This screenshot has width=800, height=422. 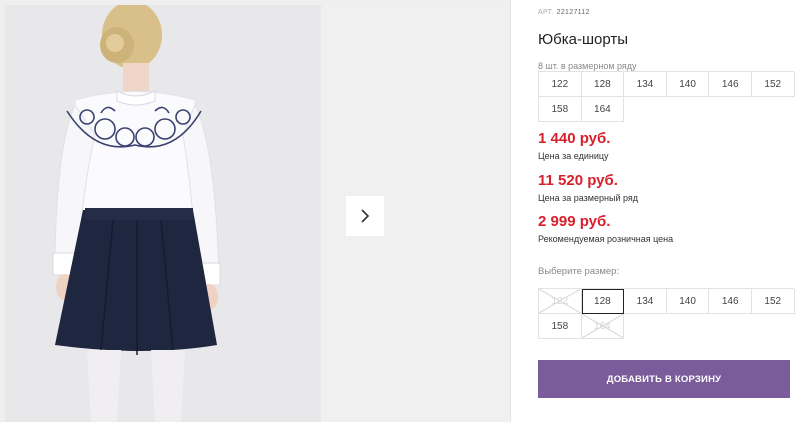 I want to click on size-option-label: 134, so click(x=645, y=301).